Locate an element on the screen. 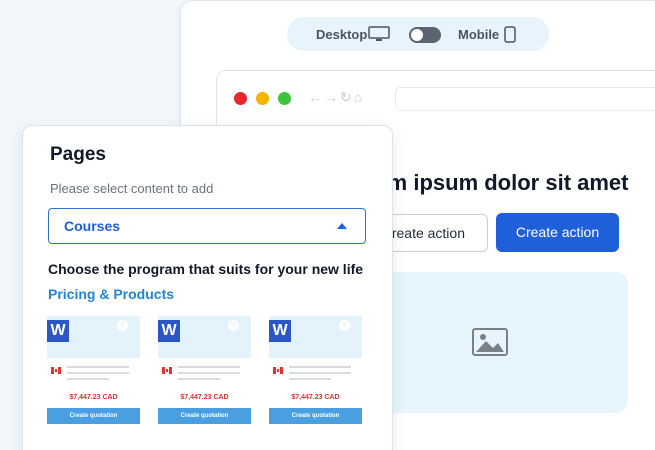 This screenshot has width=655, height=450. desktop-label: Desktop is located at coordinates (341, 34).